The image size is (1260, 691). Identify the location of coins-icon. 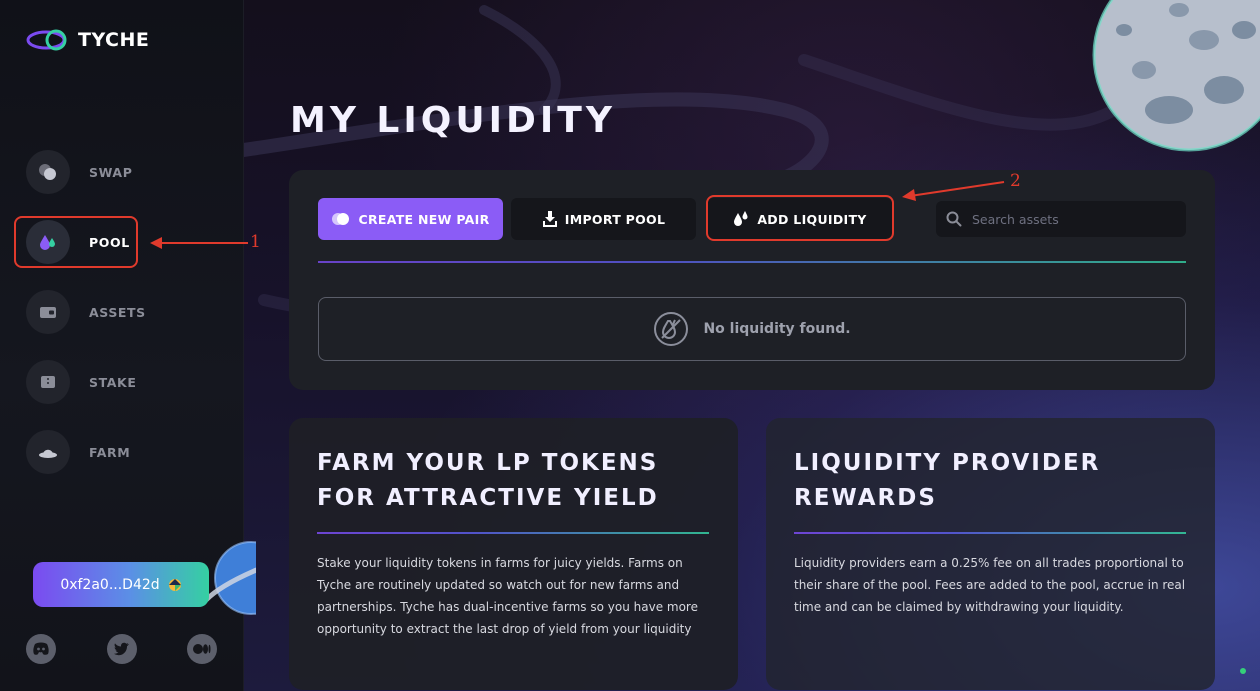
(341, 219).